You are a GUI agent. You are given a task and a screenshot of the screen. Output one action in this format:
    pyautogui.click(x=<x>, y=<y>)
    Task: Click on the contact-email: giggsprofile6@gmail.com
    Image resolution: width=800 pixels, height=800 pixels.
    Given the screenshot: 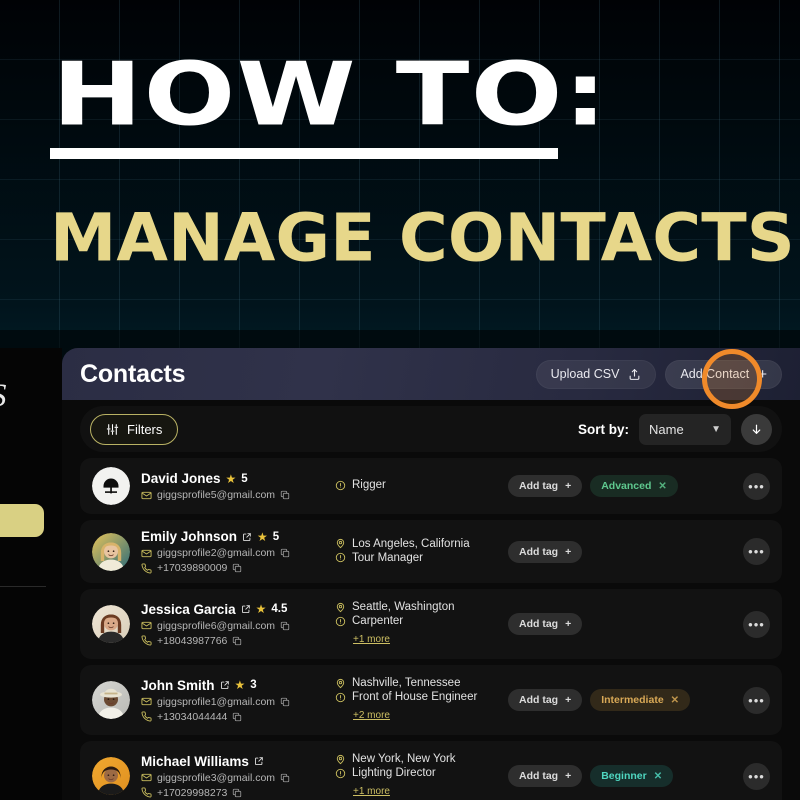 What is the action you would take?
    pyautogui.click(x=216, y=625)
    